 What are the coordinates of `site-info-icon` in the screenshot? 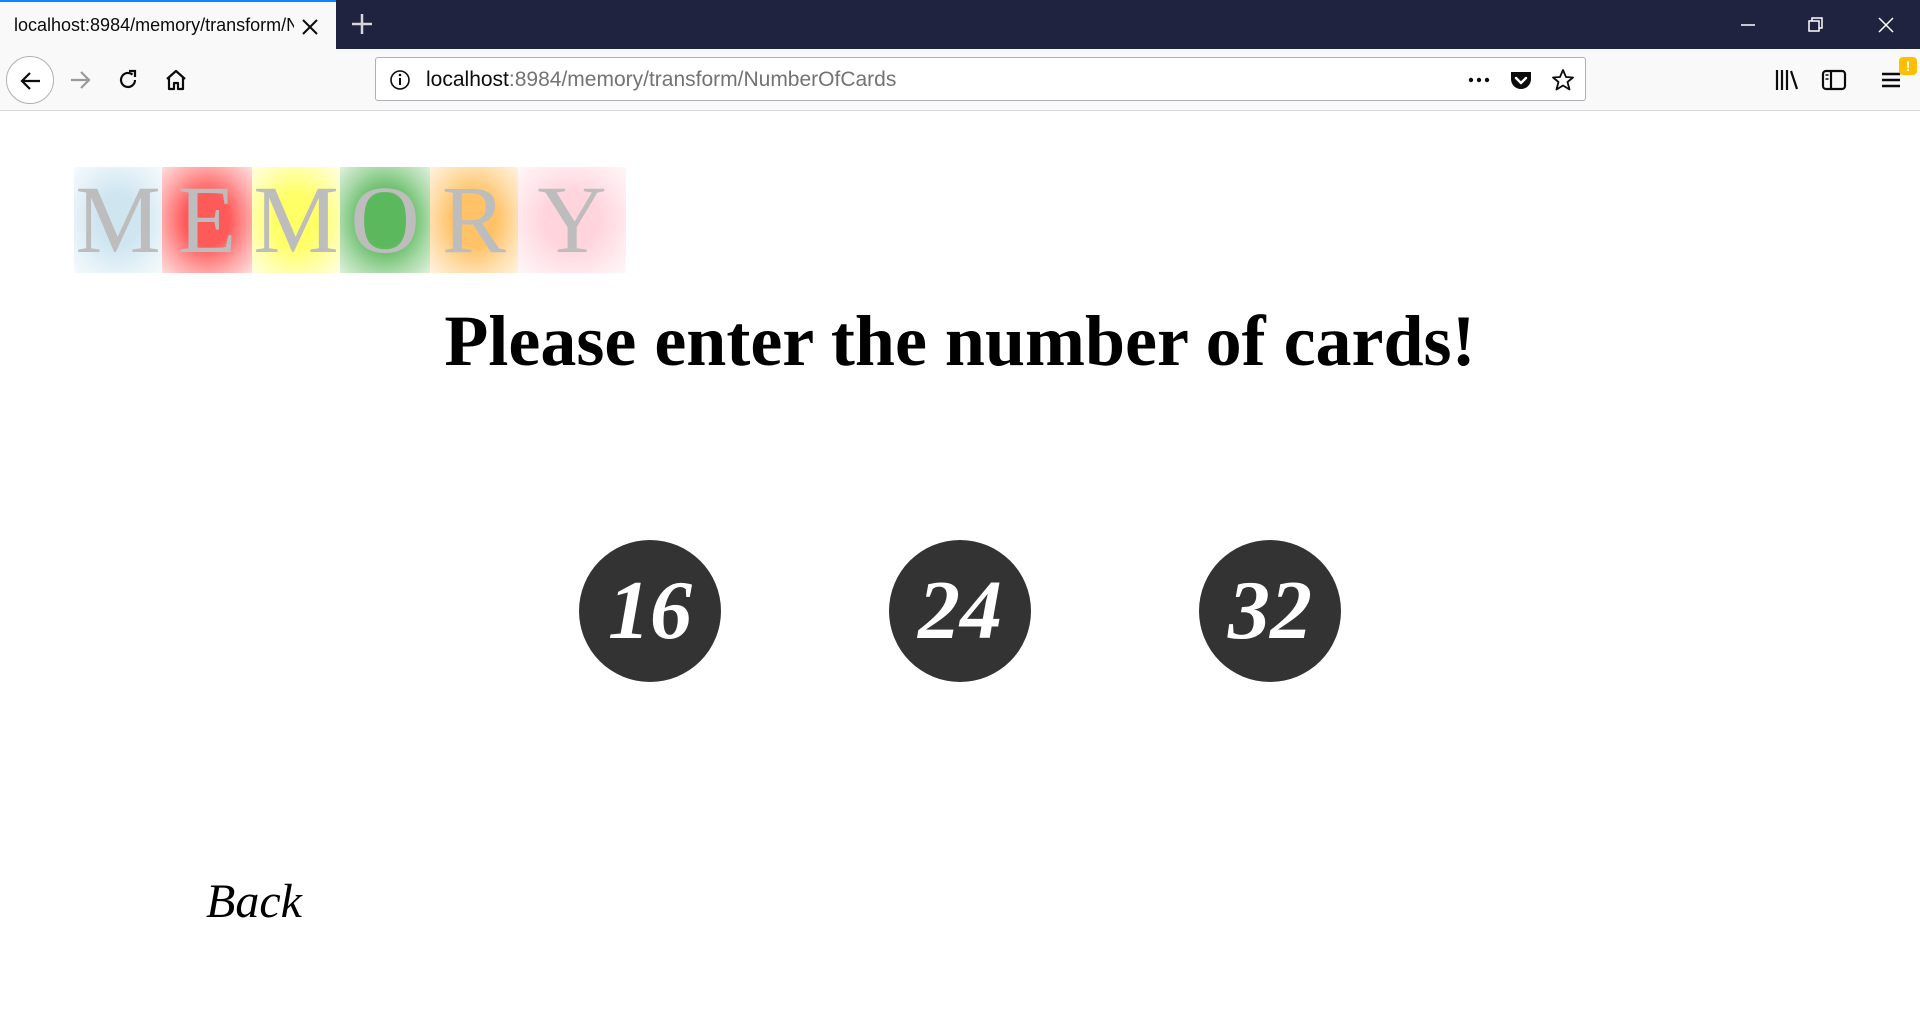 It's located at (400, 82).